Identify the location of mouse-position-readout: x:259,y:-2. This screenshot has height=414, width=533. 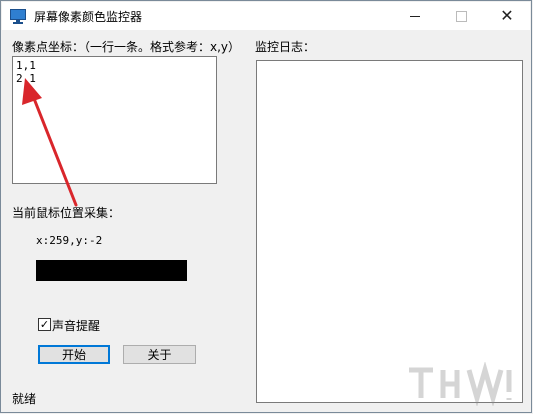
(69, 240).